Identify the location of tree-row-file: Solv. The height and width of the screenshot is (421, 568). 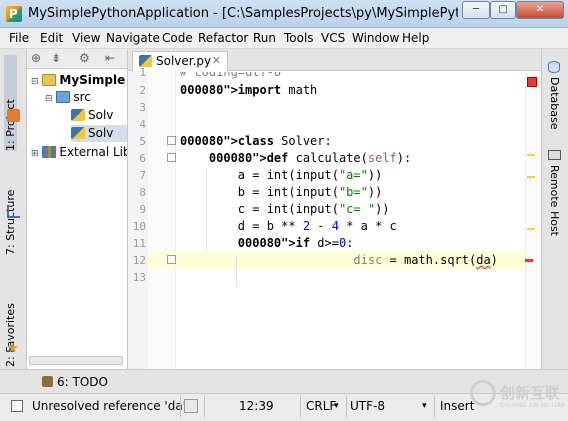
(92, 115).